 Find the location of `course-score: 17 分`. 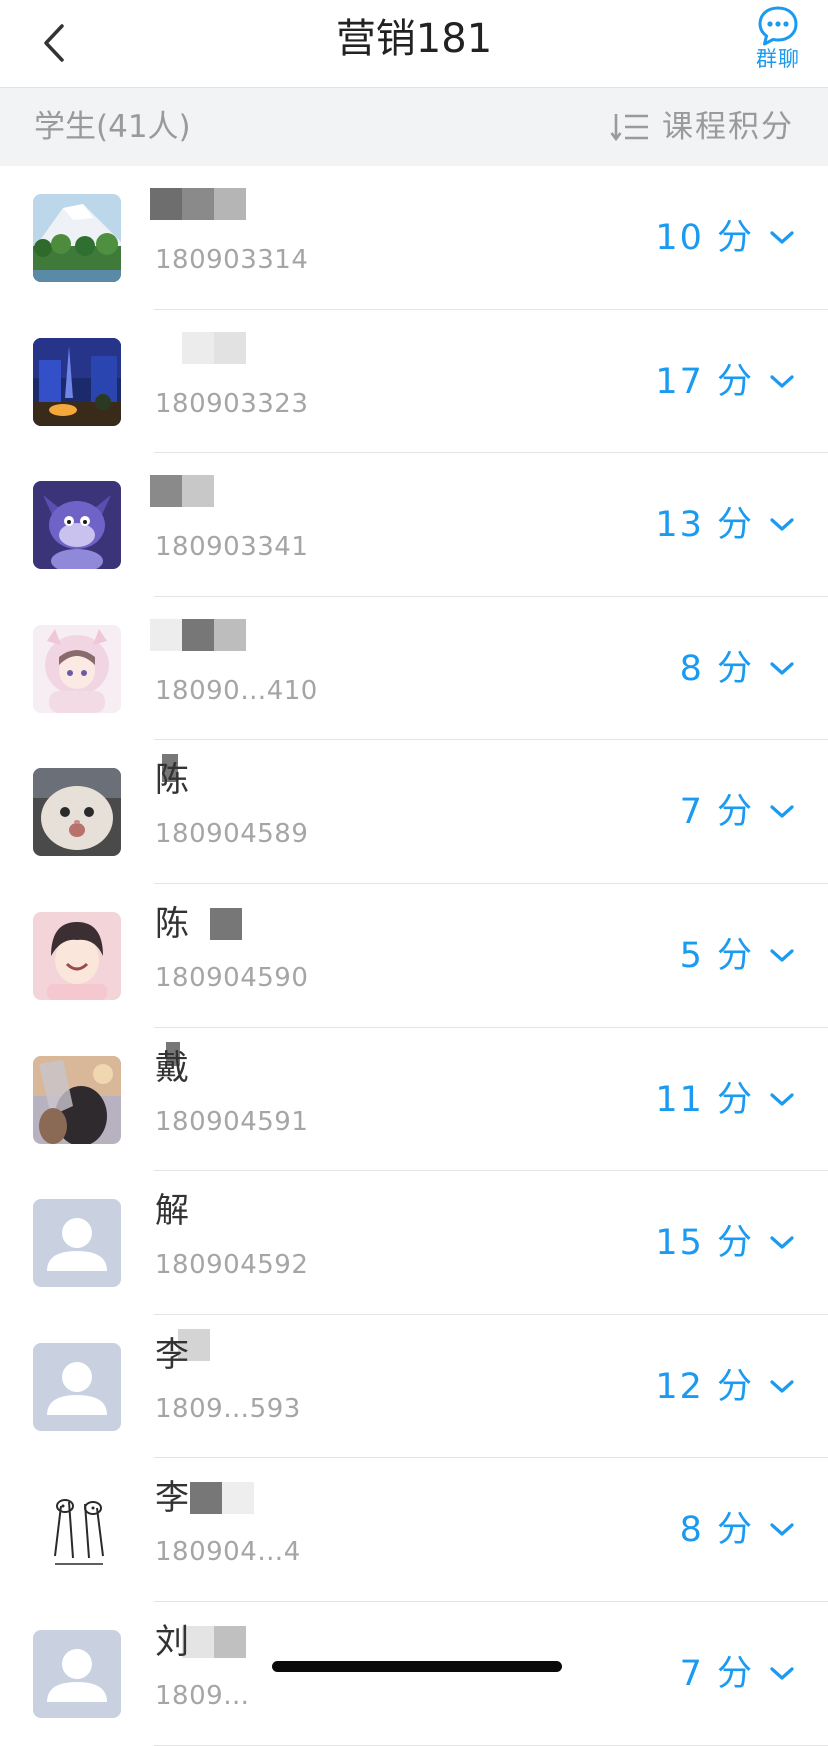

course-score: 17 分 is located at coordinates (724, 382).